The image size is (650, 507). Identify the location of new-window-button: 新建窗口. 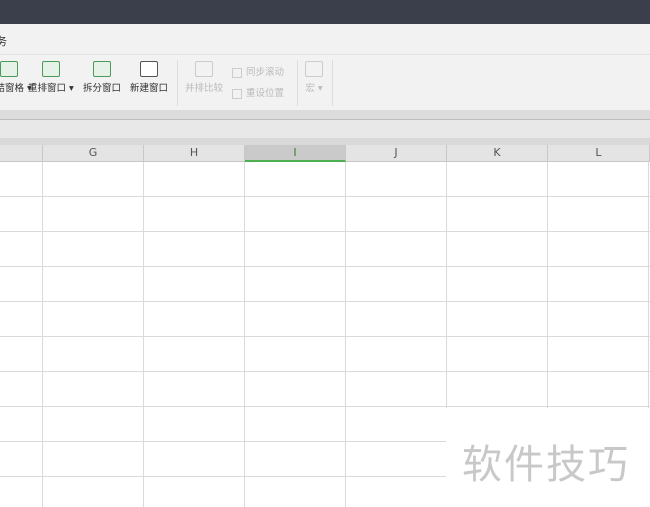
(149, 77).